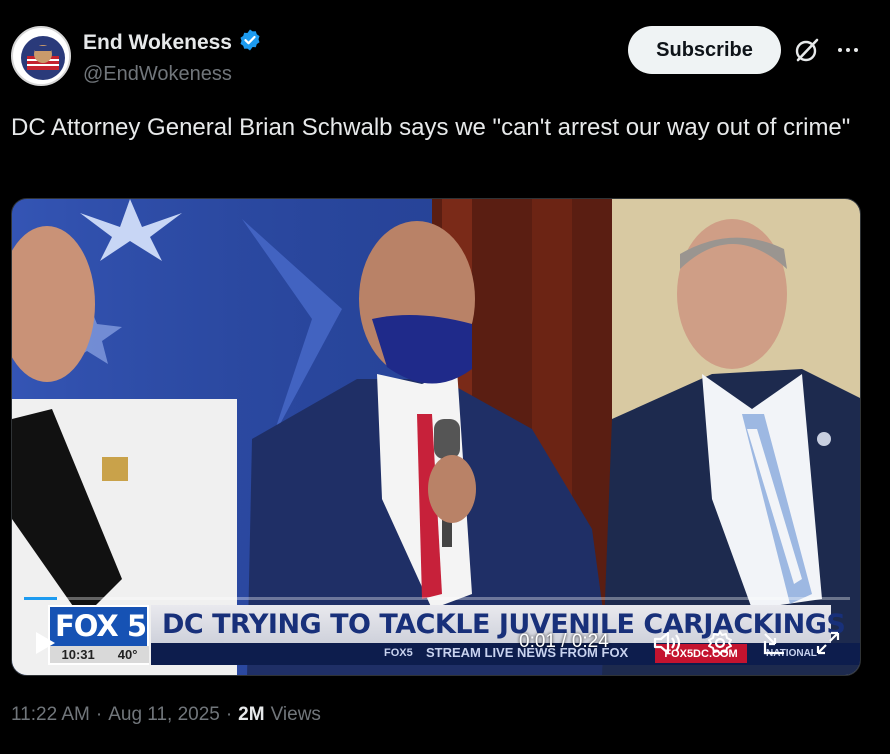  What do you see at coordinates (704, 50) in the screenshot?
I see `subscribe-button: Subscribe` at bounding box center [704, 50].